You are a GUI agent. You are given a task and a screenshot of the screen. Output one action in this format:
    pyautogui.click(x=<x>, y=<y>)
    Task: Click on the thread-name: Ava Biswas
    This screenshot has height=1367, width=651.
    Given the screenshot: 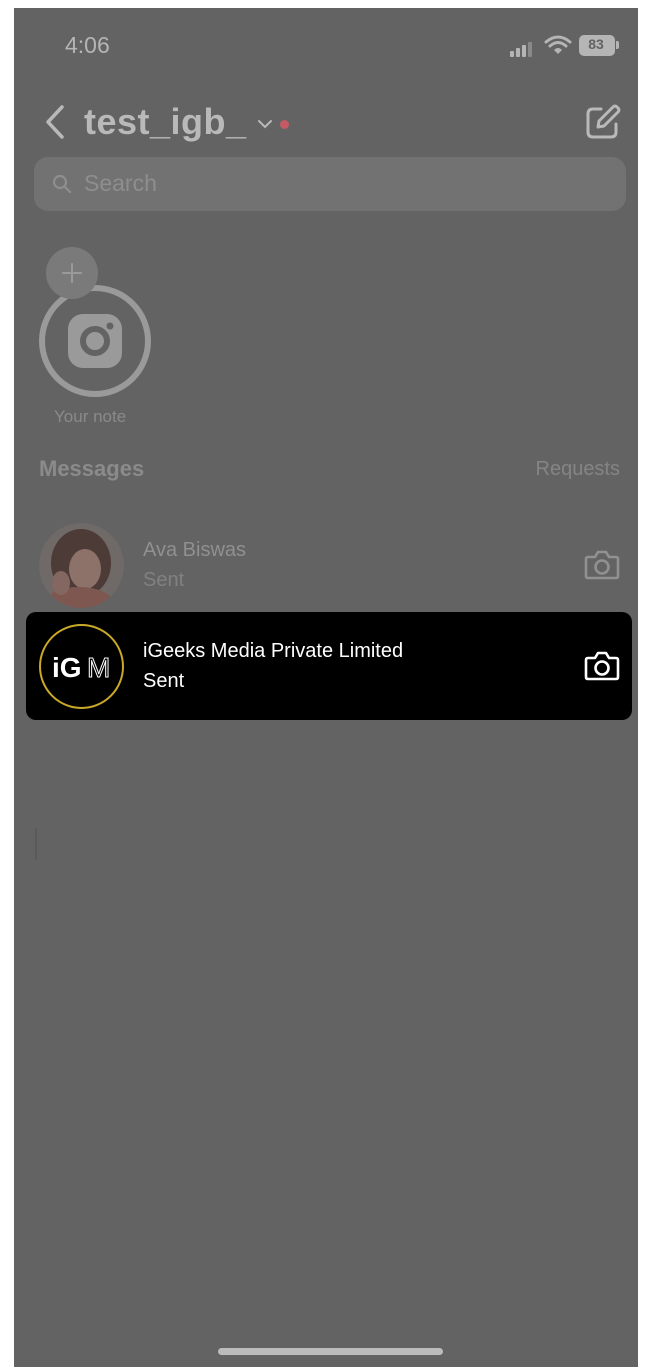 What is the action you would take?
    pyautogui.click(x=195, y=550)
    